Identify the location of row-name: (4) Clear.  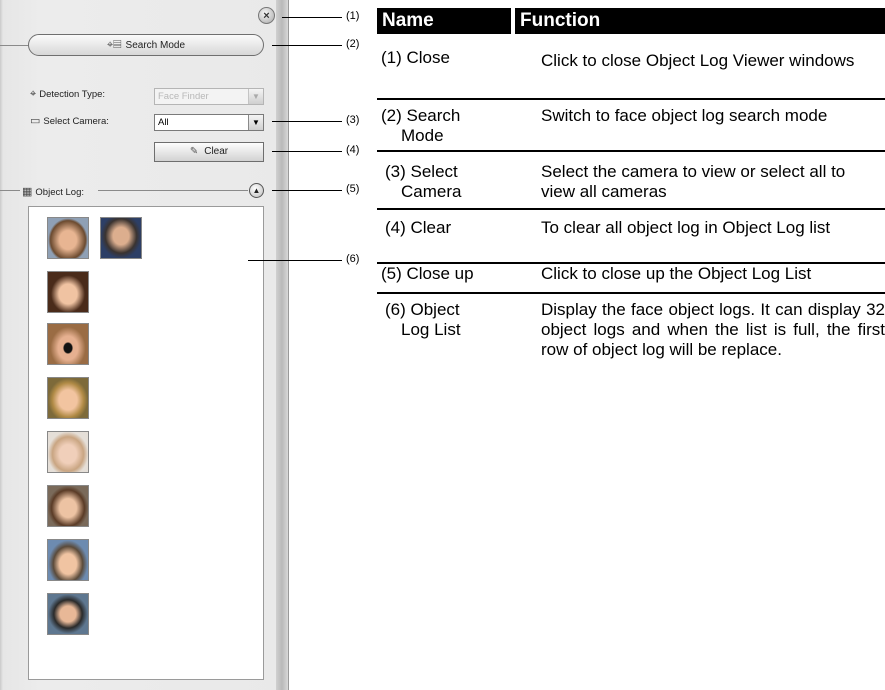
(418, 227).